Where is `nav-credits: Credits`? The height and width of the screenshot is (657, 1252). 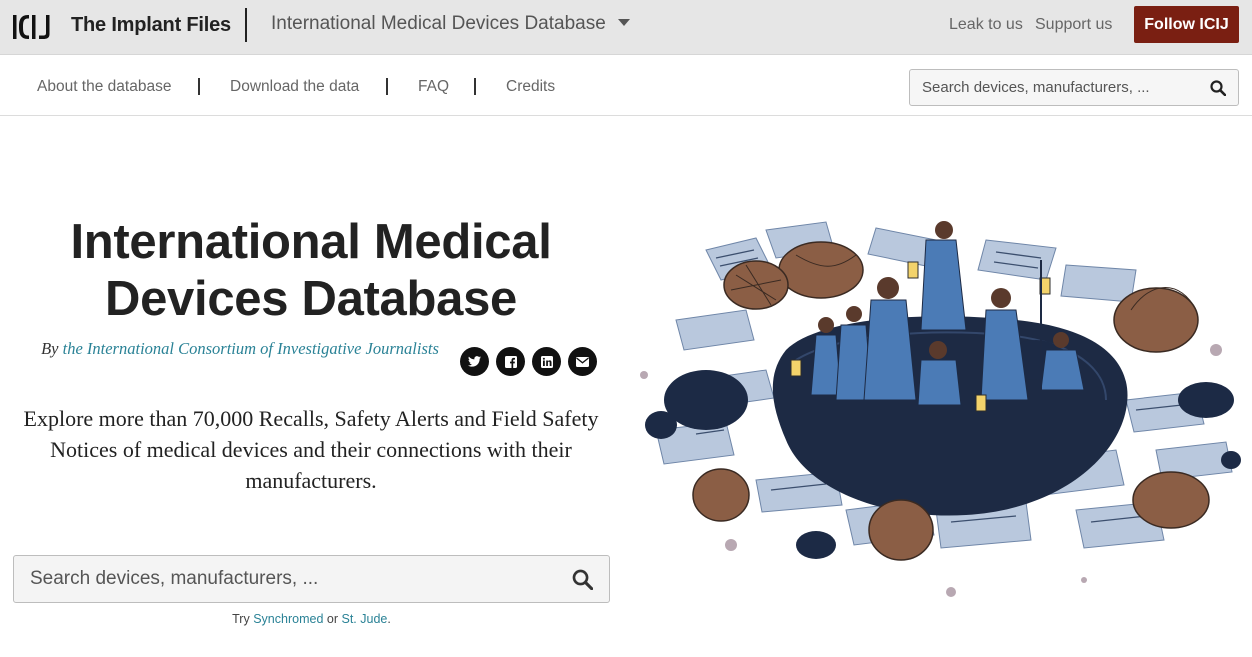
nav-credits: Credits is located at coordinates (530, 87).